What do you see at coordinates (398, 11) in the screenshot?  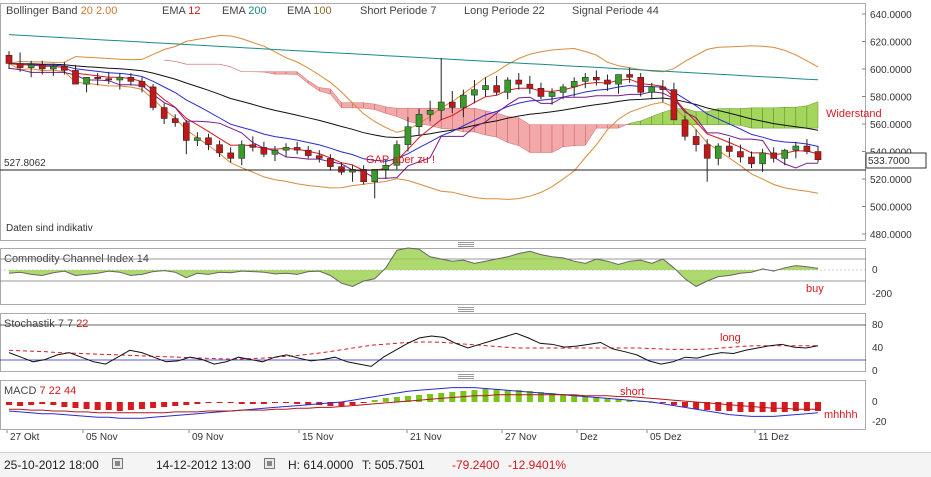 I see `legend-short-periode: Short Periode 7` at bounding box center [398, 11].